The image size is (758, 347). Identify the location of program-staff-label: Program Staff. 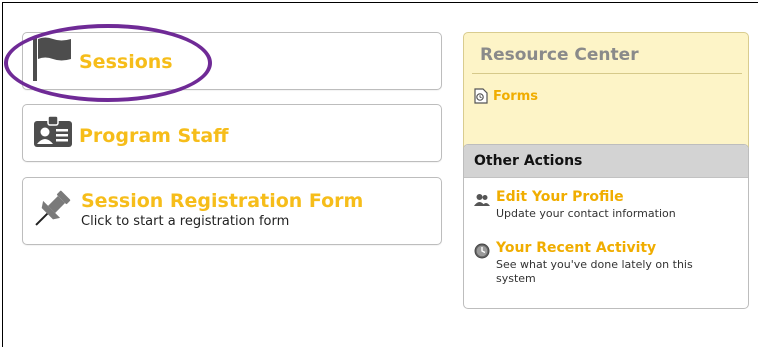
(154, 136).